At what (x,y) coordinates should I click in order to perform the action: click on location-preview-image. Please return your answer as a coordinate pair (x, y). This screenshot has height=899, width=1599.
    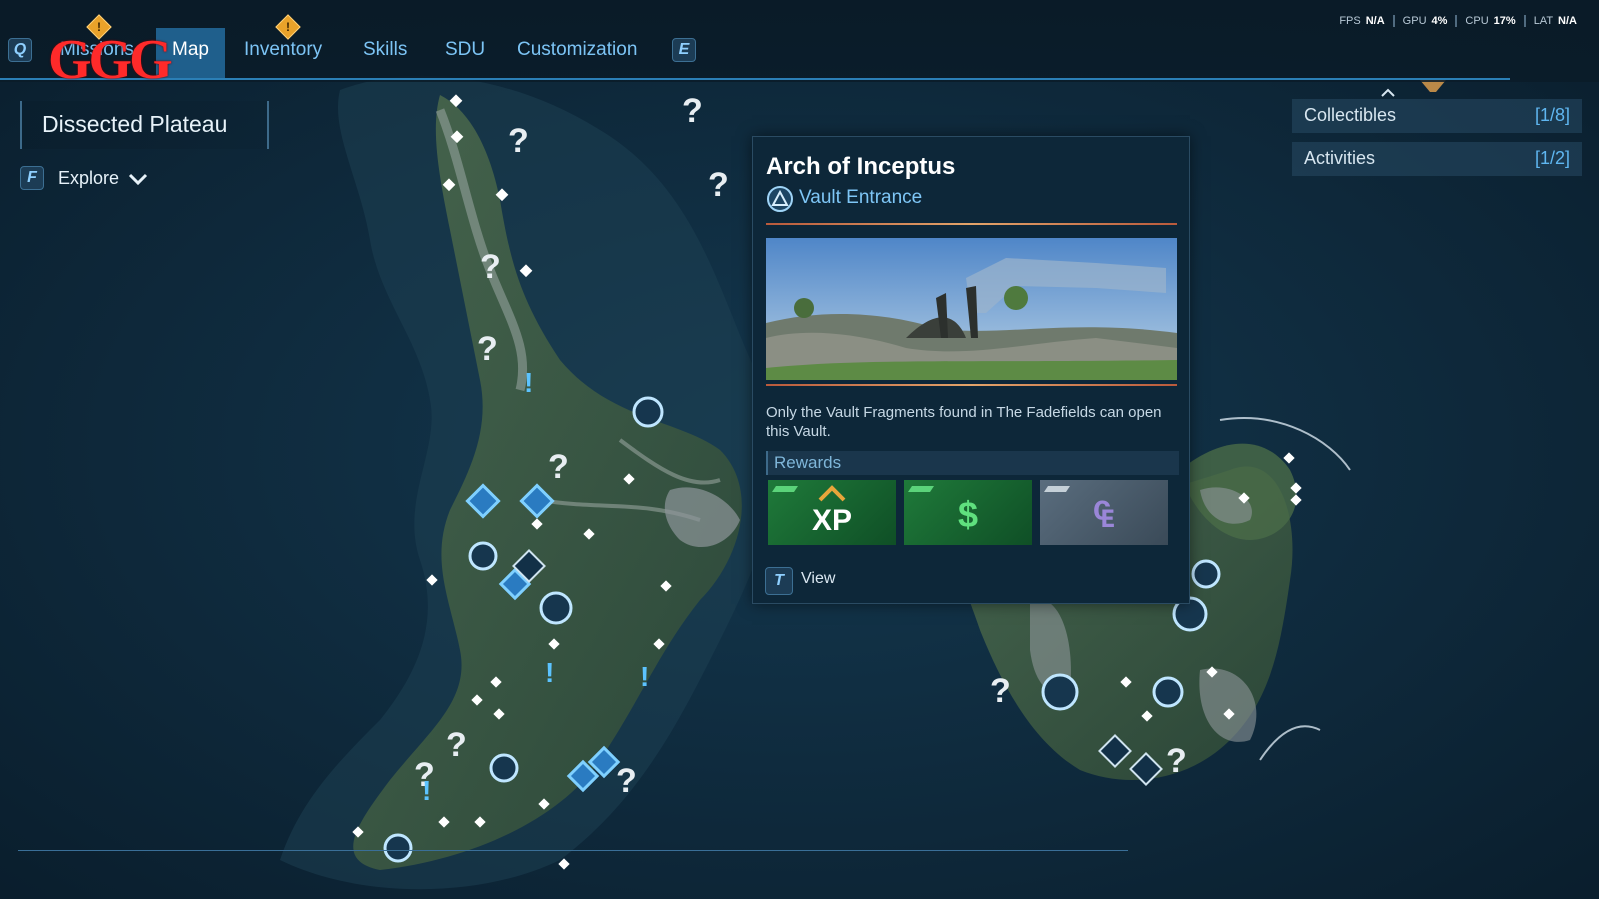
    Looking at the image, I should click on (971, 309).